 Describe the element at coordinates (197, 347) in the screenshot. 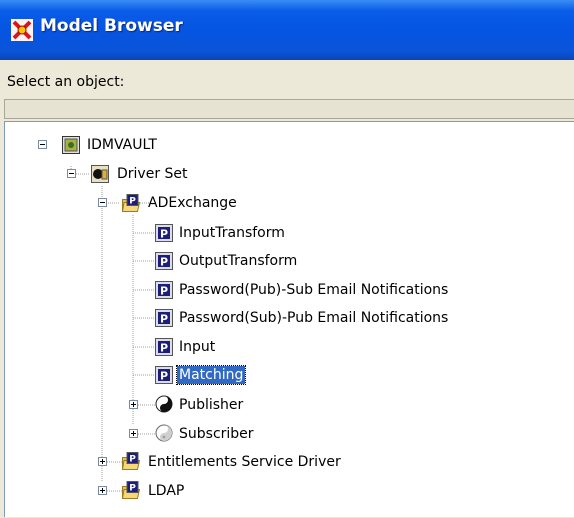

I see `tree-item-input: Input` at that location.